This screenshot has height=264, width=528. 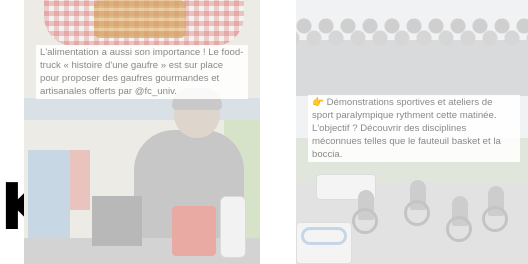 I want to click on red-grinder, so click(x=194, y=231).